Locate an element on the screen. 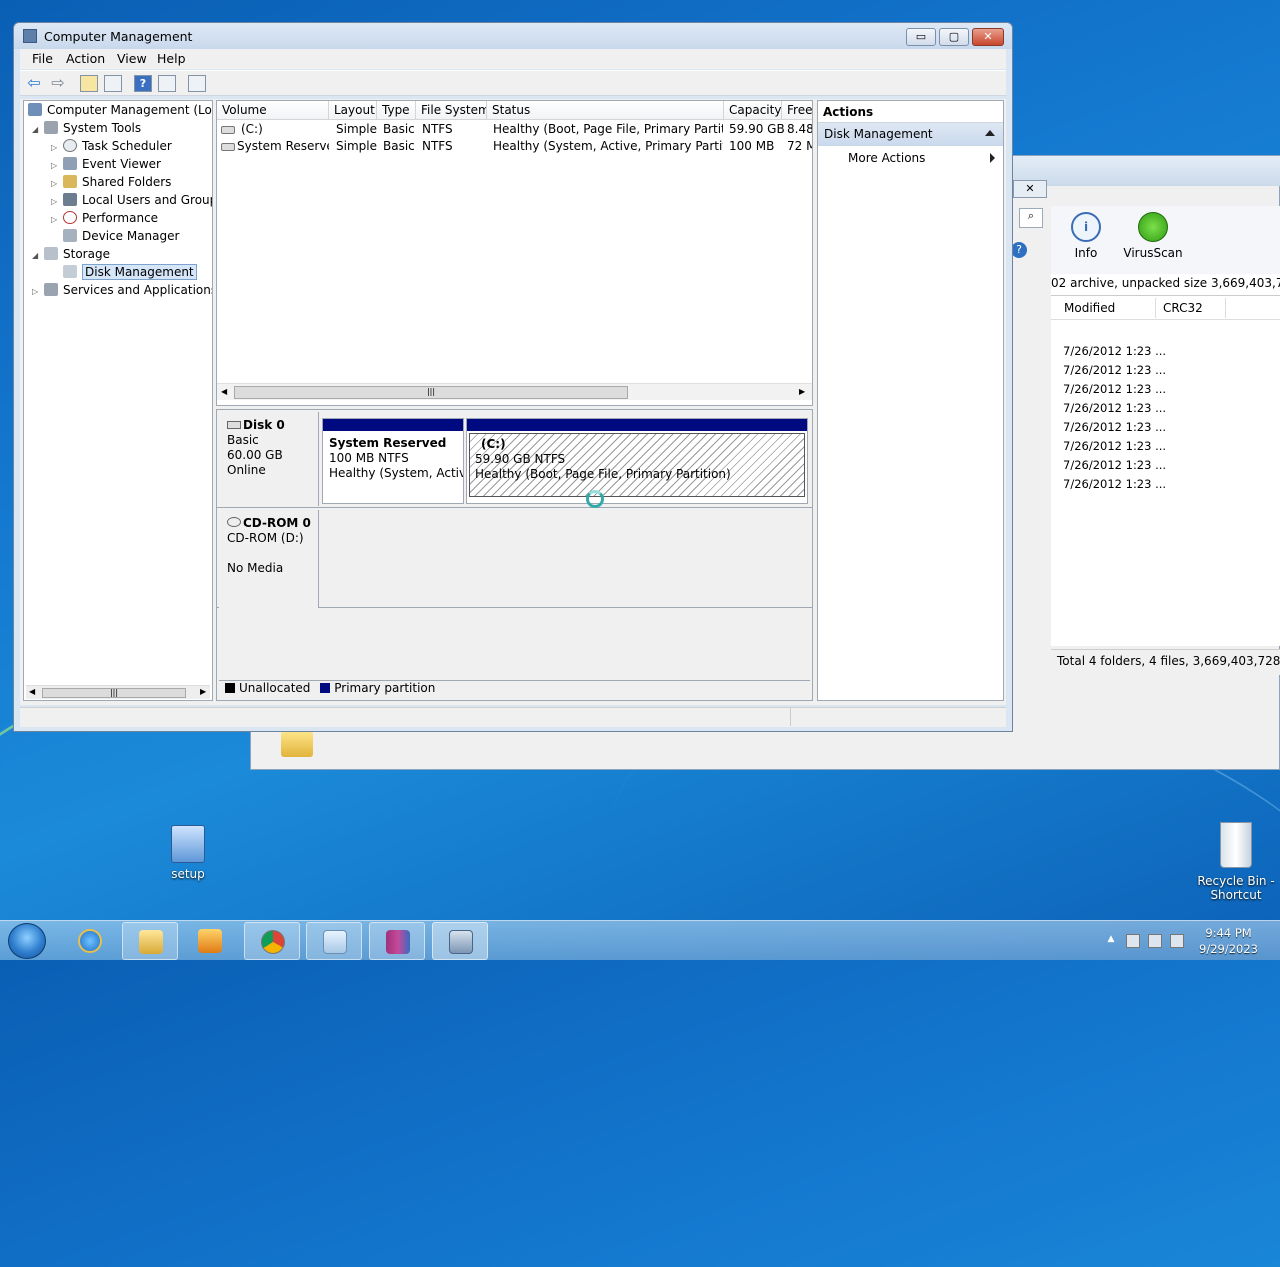  taskbar-internet-explorer is located at coordinates (90, 941).